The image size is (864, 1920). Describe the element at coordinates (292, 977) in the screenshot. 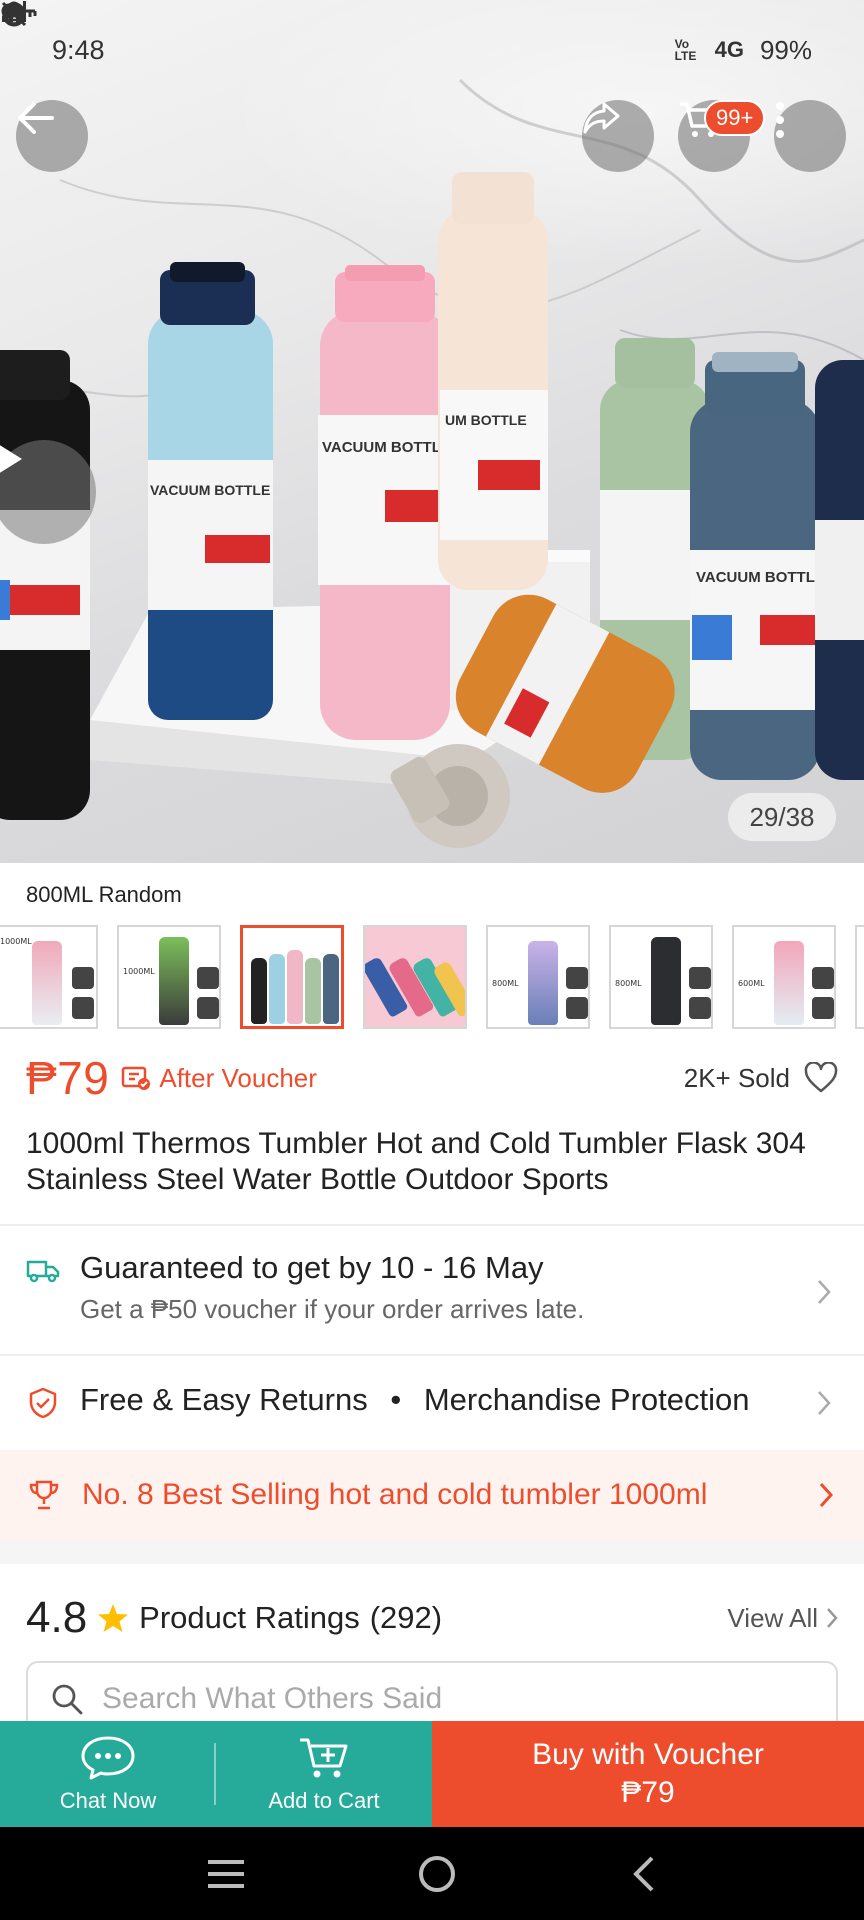

I see `variant-thumb-selected` at that location.